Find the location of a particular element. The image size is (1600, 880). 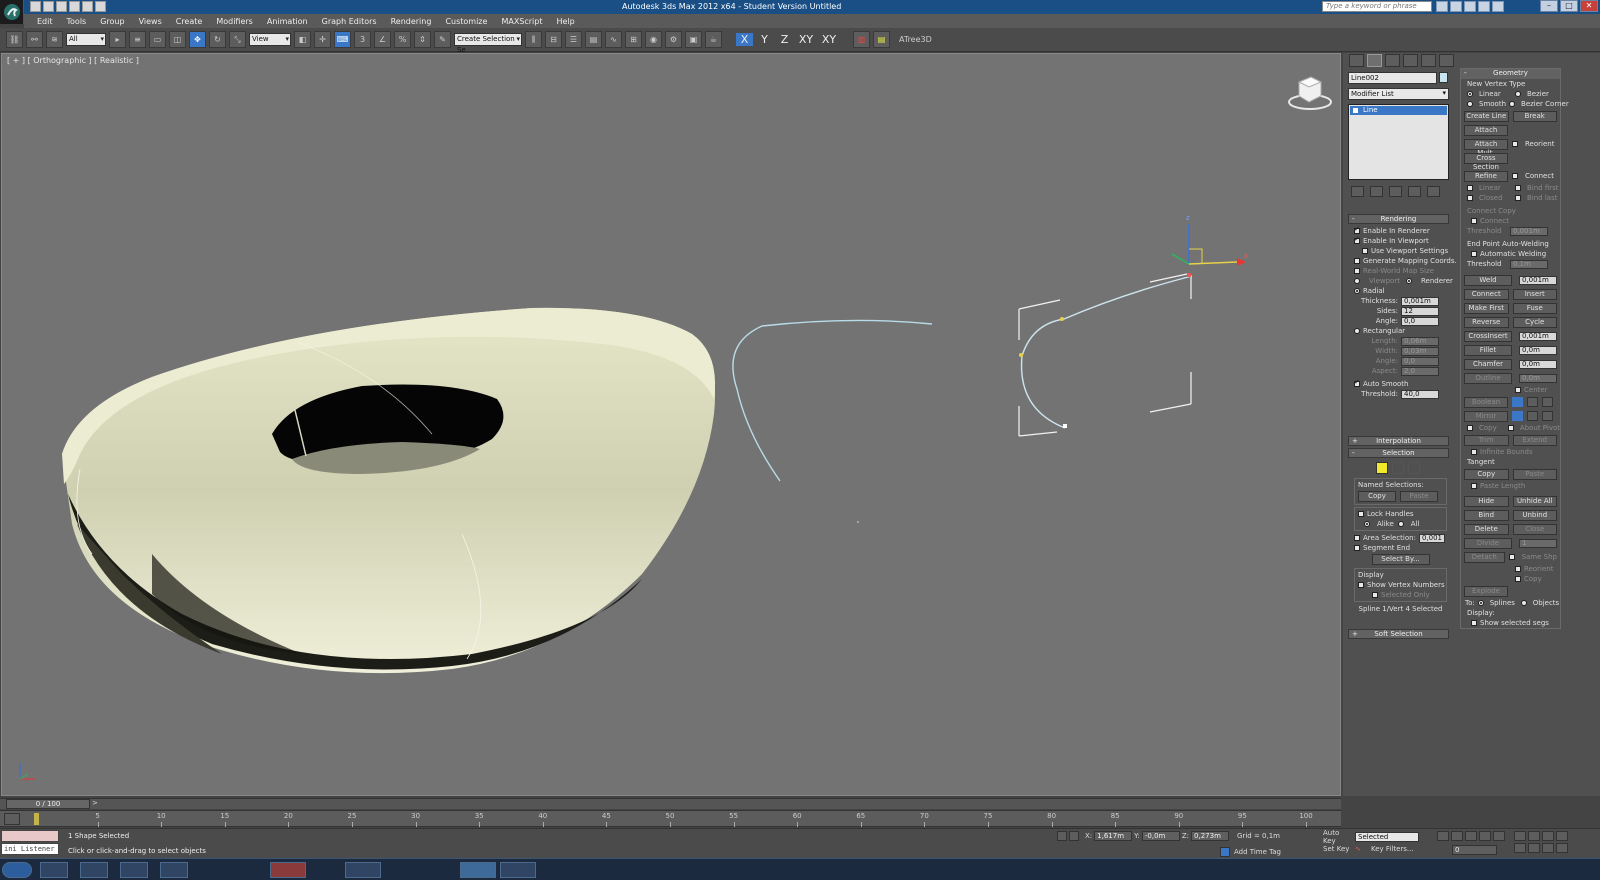

schematic-view-icon: ⊞ is located at coordinates (633, 39).